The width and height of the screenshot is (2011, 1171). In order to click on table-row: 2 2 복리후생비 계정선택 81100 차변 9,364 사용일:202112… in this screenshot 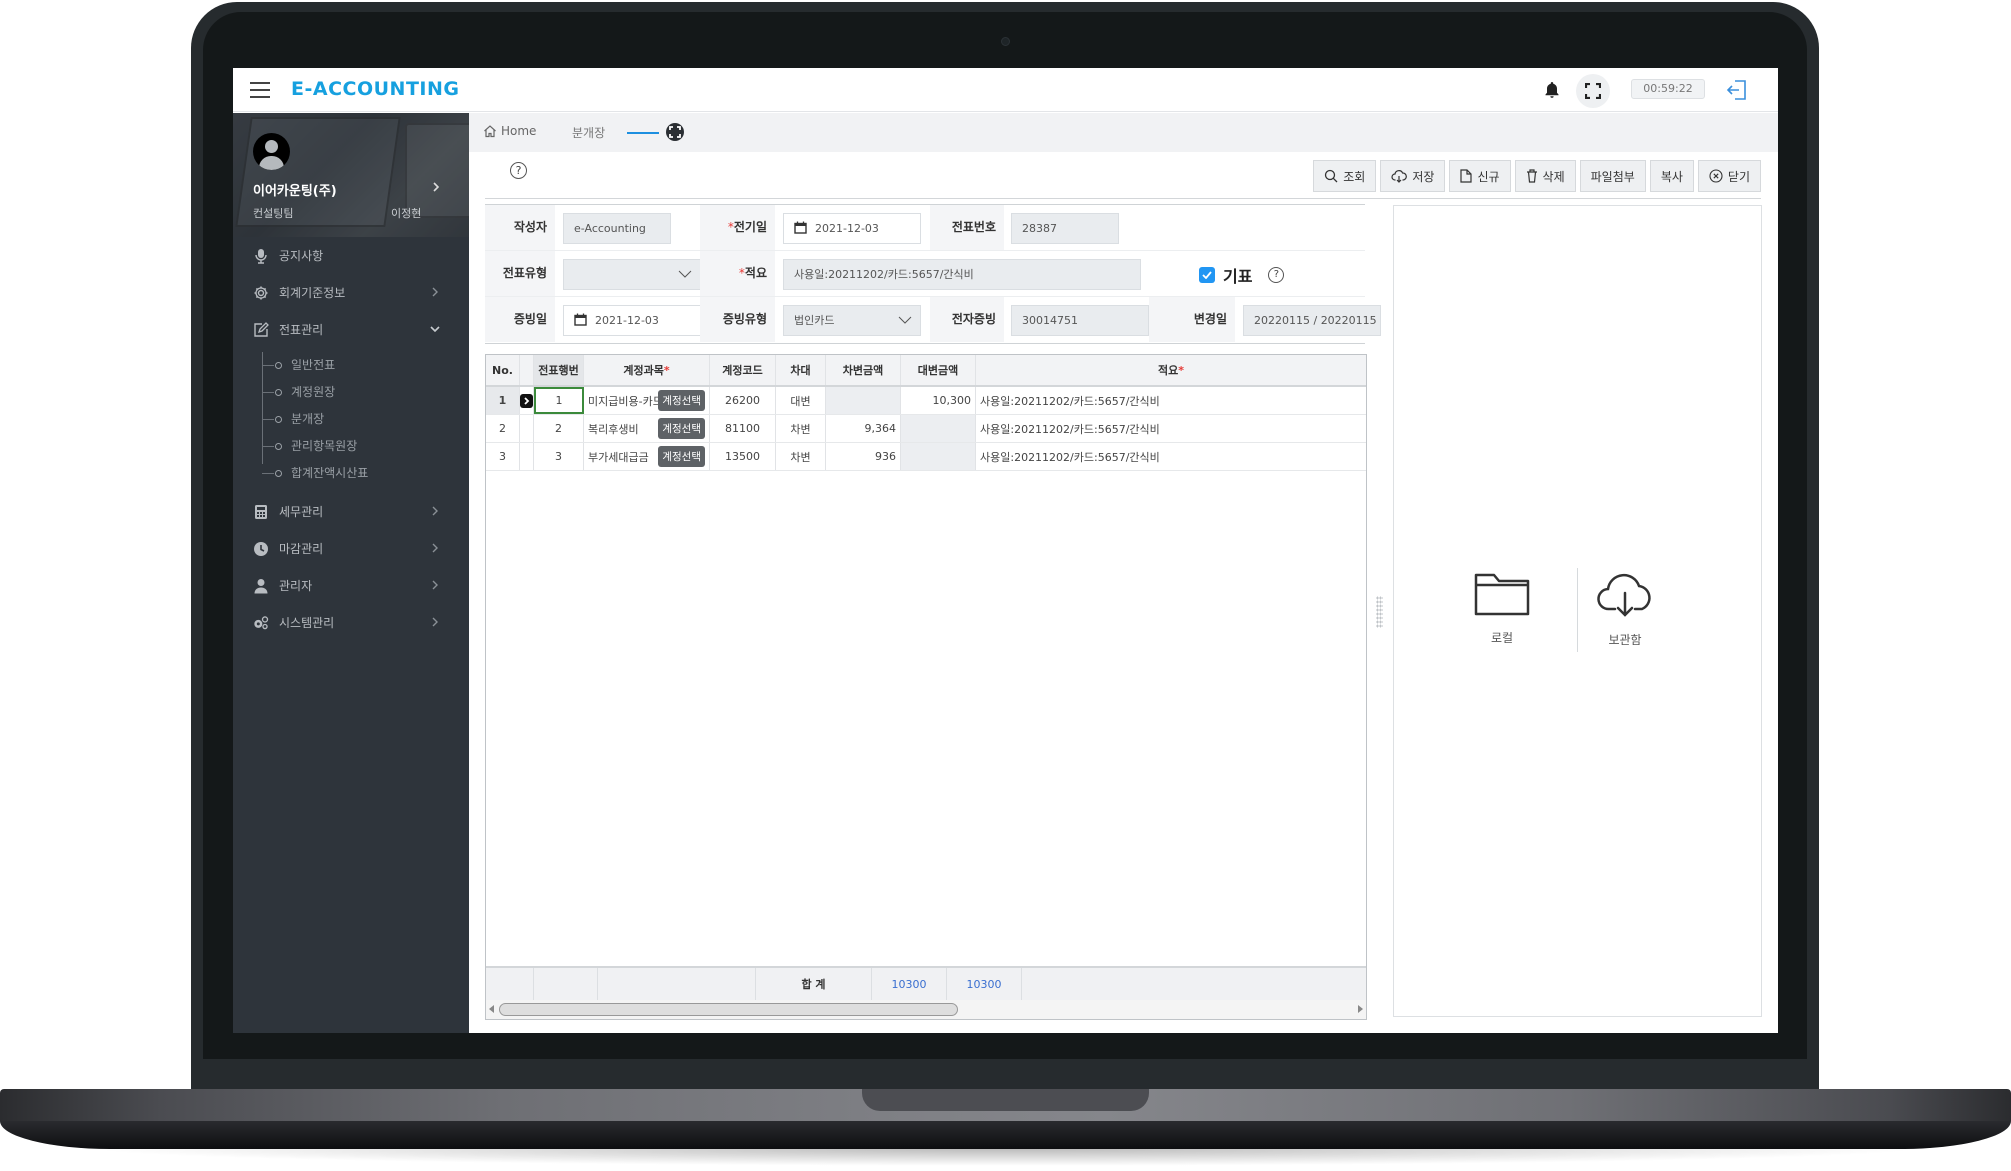, I will do `click(926, 429)`.